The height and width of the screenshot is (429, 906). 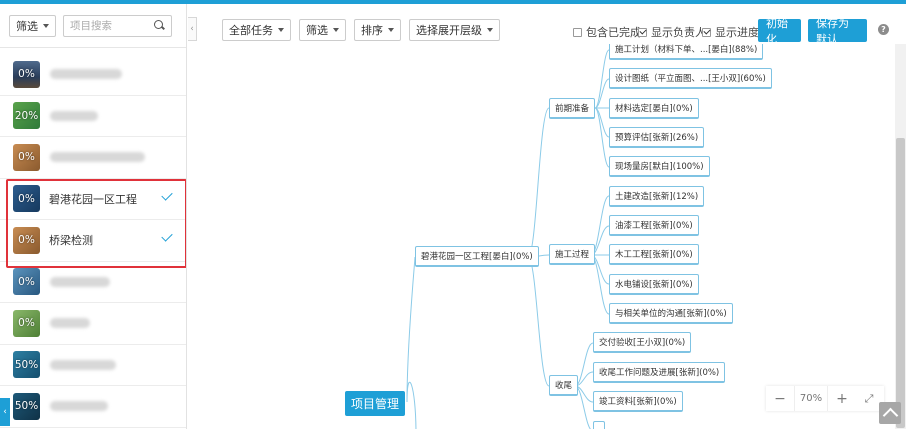 I want to click on chevron-left-icon: ‹, so click(x=5, y=412).